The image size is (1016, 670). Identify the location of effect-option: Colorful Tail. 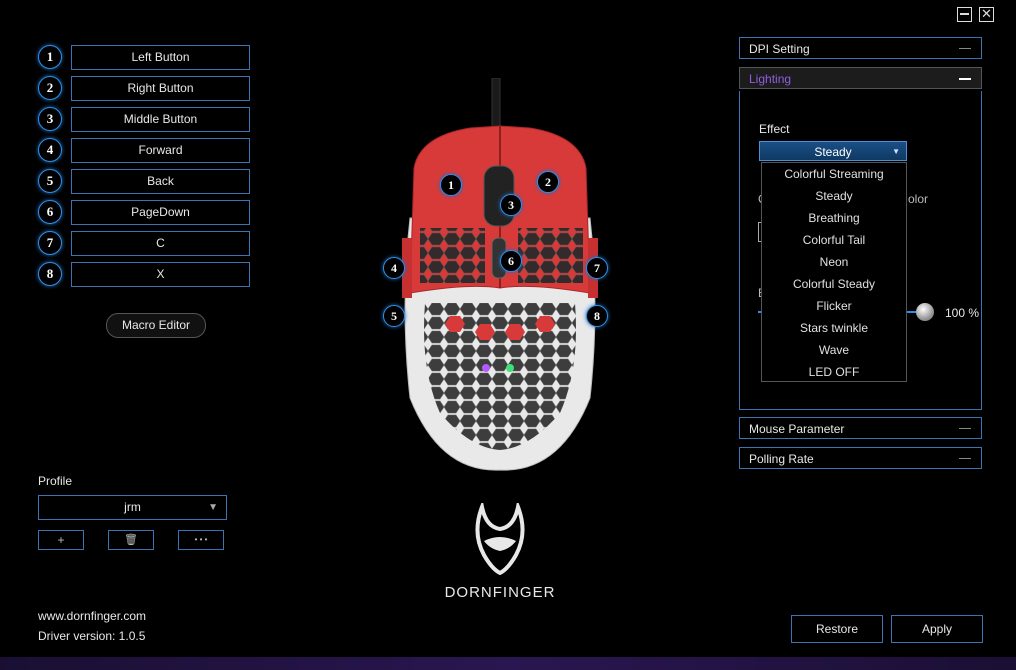
(834, 240).